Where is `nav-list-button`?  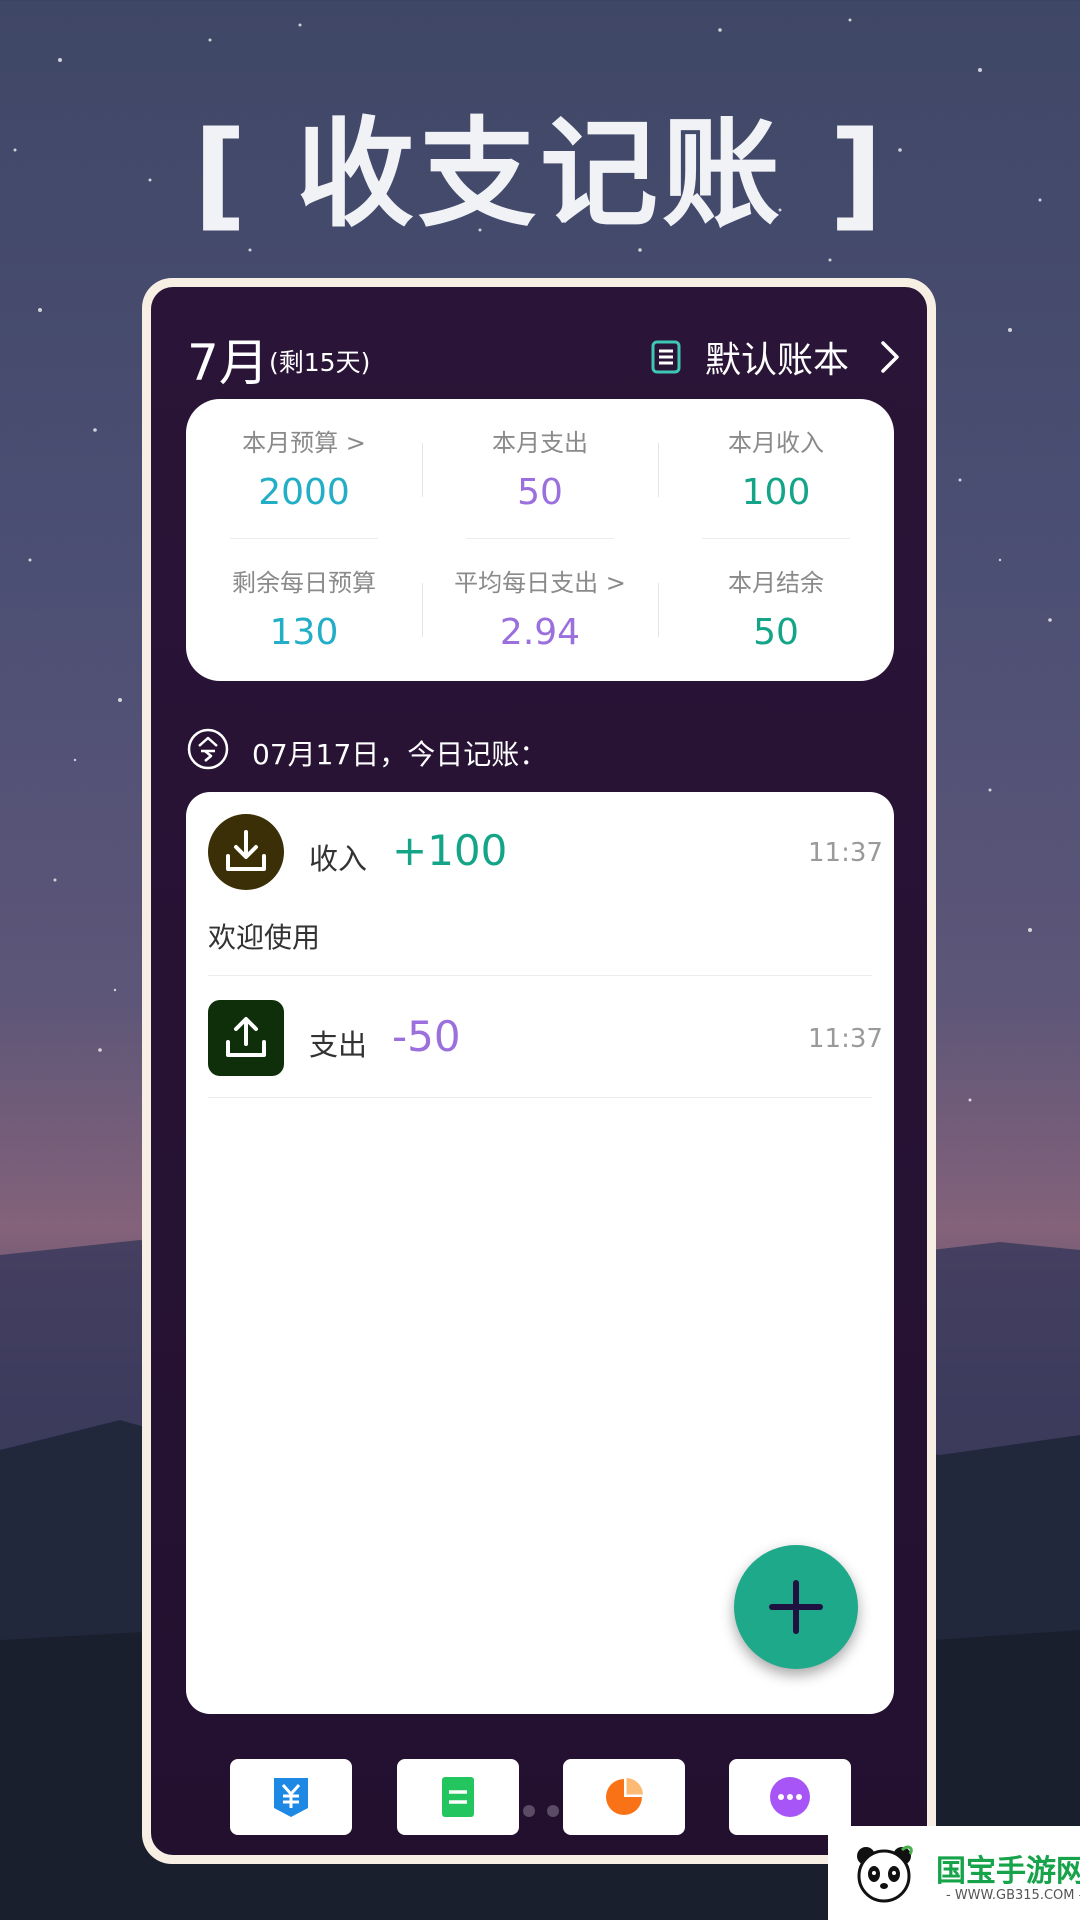
nav-list-button is located at coordinates (458, 1797).